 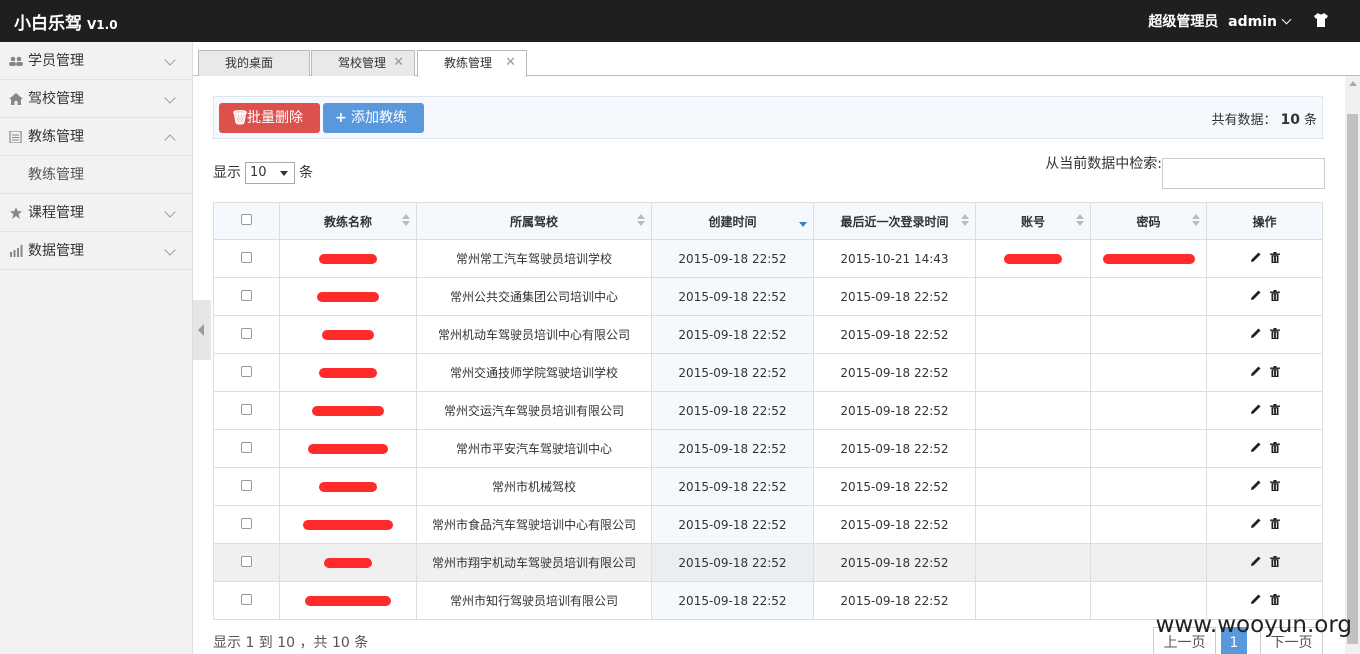 I want to click on scrollbar, so click(x=1352, y=365).